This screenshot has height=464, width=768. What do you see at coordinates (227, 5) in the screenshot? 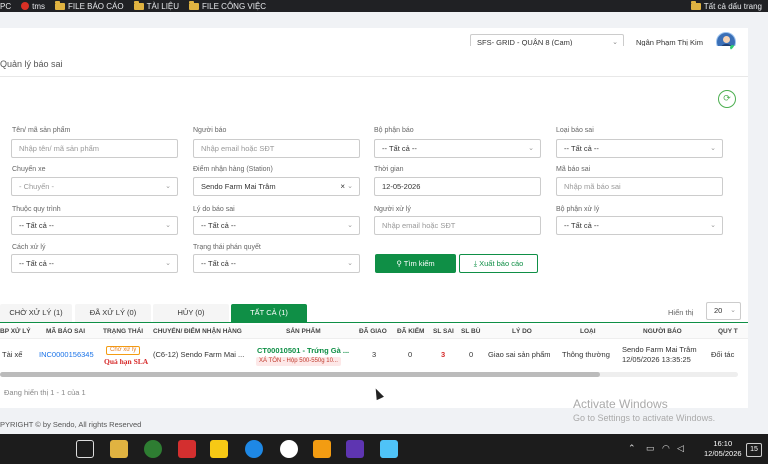
I see `bookmark-file-cong-viec: FILE CÔNG VIỆC` at bounding box center [227, 5].